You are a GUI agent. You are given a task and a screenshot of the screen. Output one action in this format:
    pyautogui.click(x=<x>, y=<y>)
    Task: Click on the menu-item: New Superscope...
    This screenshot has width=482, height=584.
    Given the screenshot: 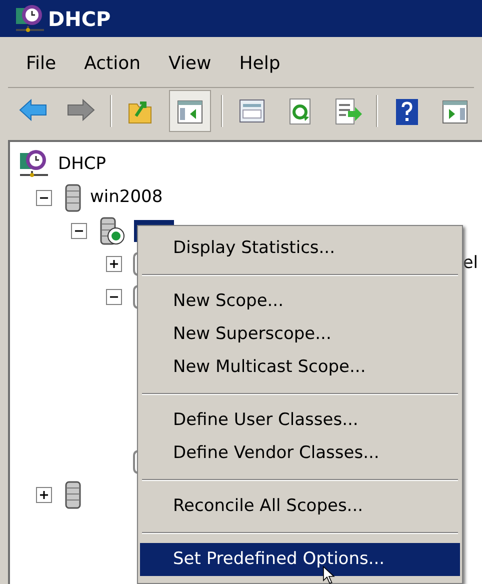 What is the action you would take?
    pyautogui.click(x=300, y=334)
    